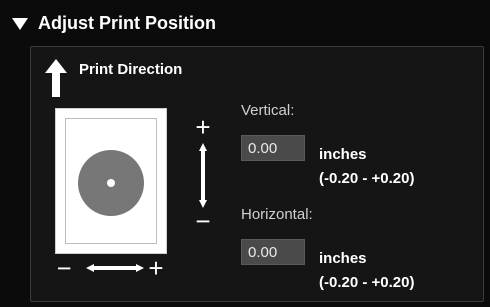  I want to click on horizontal-range: (-0.20 - +0.20), so click(367, 282).